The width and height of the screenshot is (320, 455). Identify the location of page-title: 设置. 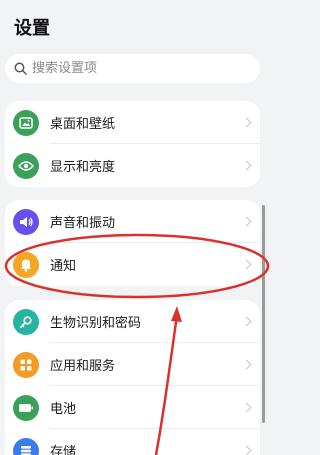
(32, 28).